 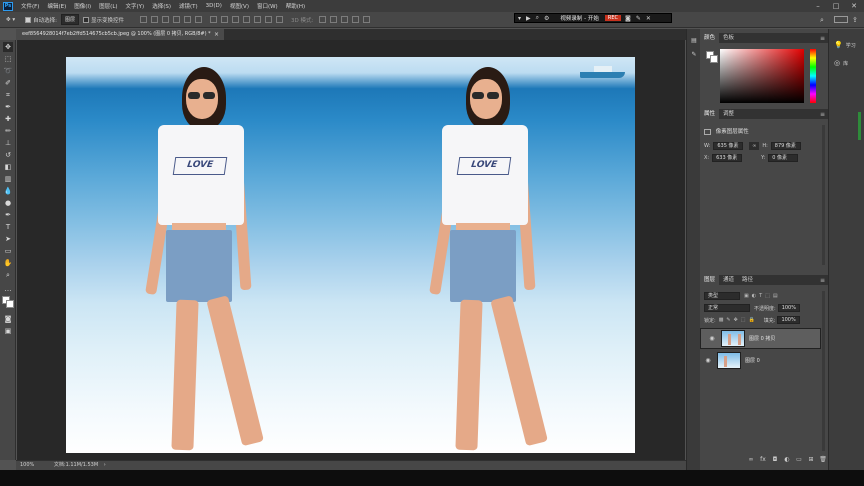 What do you see at coordinates (822, 38) in the screenshot?
I see `color-panel-menu-icon: ≡` at bounding box center [822, 38].